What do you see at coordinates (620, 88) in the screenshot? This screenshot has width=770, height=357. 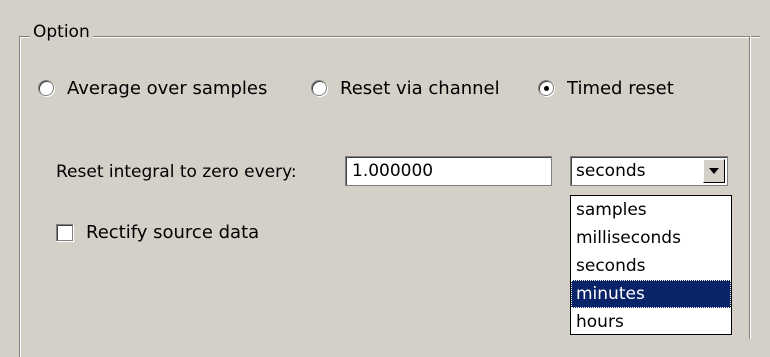 I see `radio-label-timed-reset: Timed reset` at bounding box center [620, 88].